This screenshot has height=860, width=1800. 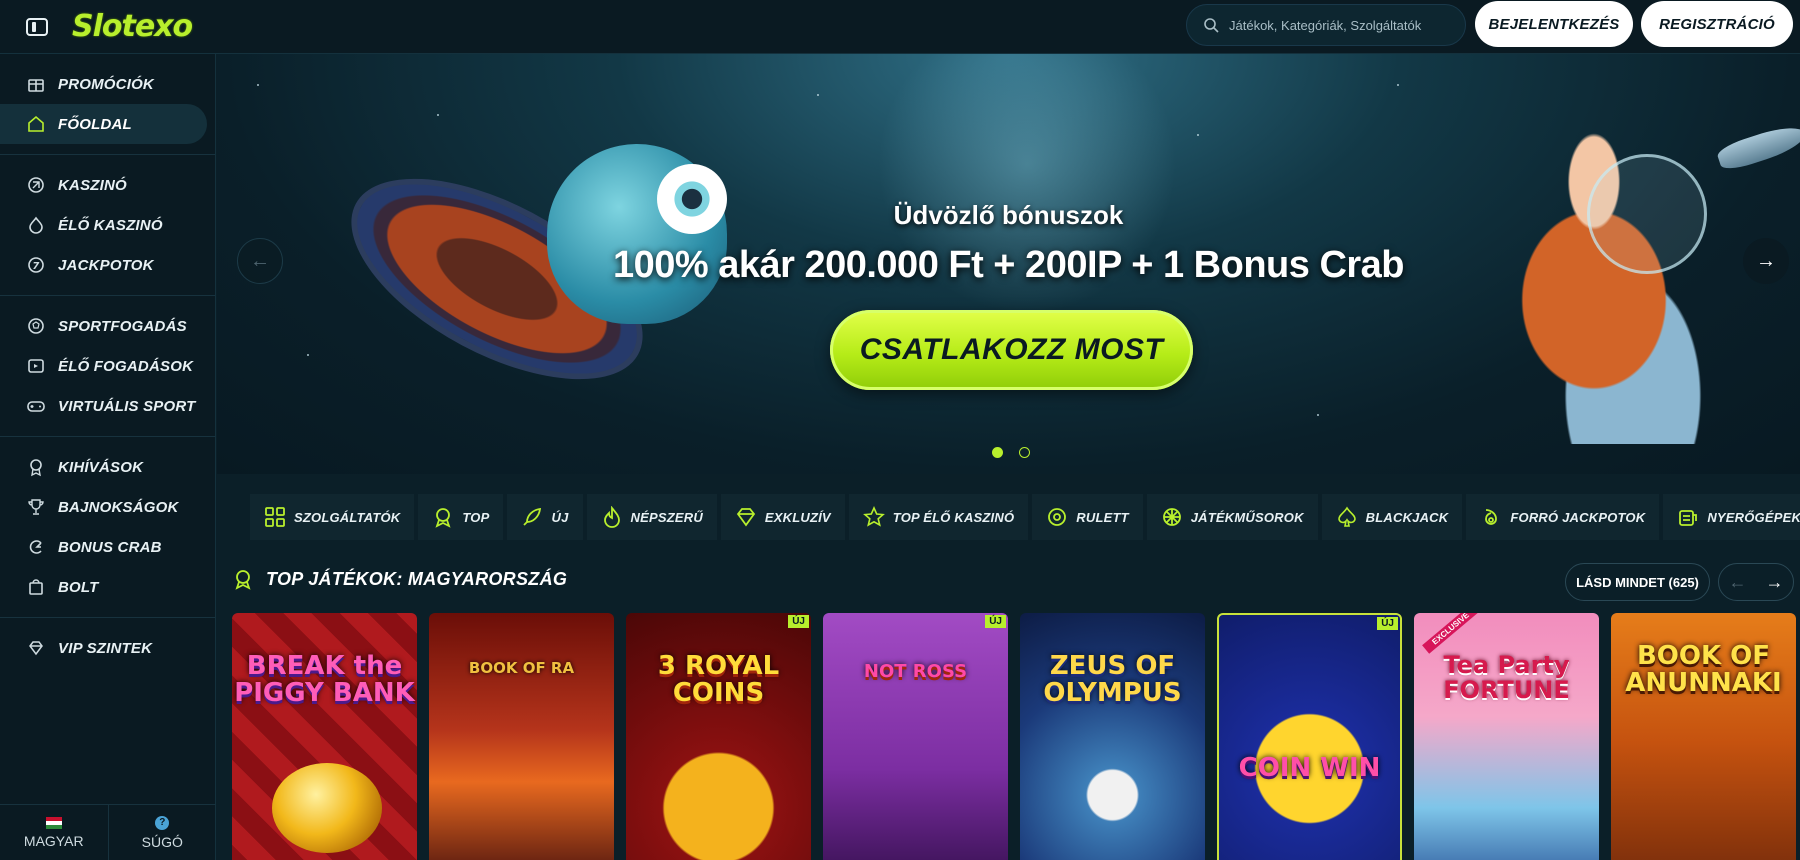 What do you see at coordinates (162, 822) in the screenshot?
I see `help-icon: ?` at bounding box center [162, 822].